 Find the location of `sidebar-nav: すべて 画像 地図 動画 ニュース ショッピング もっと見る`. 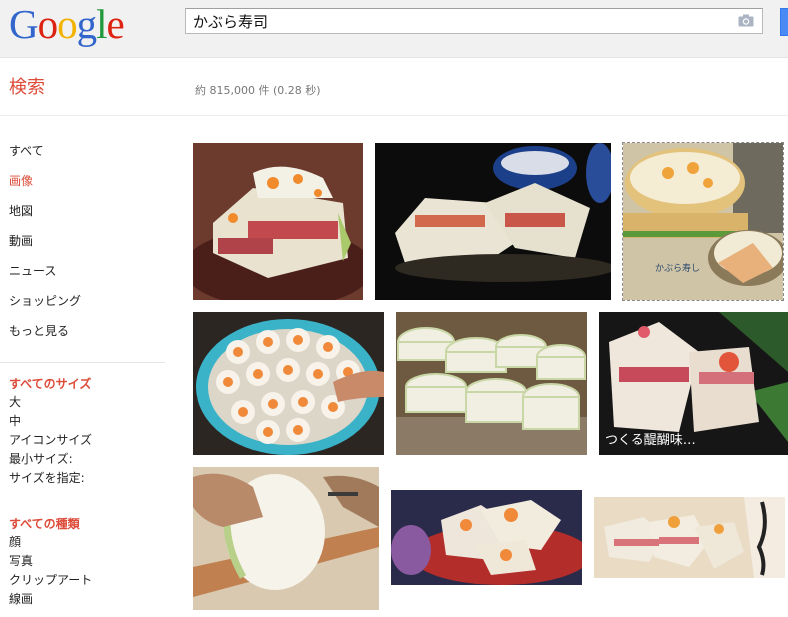

sidebar-nav: すべて 画像 地図 動画 ニュース ショッピング もっと見る is located at coordinates (45, 247).